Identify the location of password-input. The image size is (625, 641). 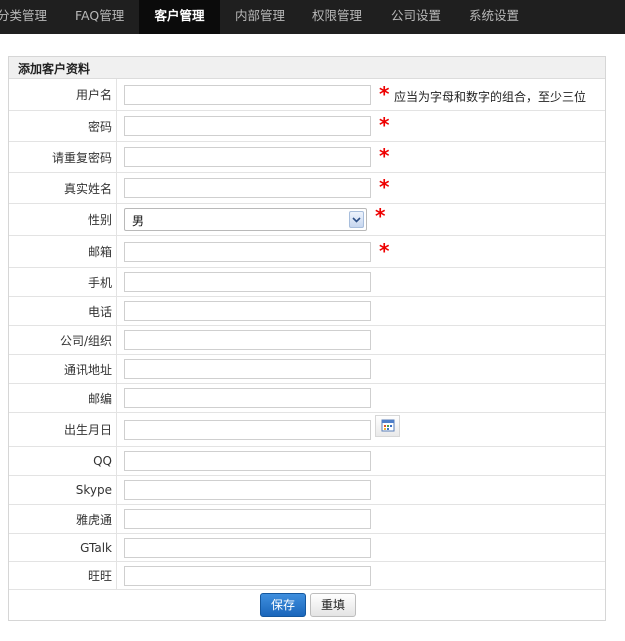
(247, 126).